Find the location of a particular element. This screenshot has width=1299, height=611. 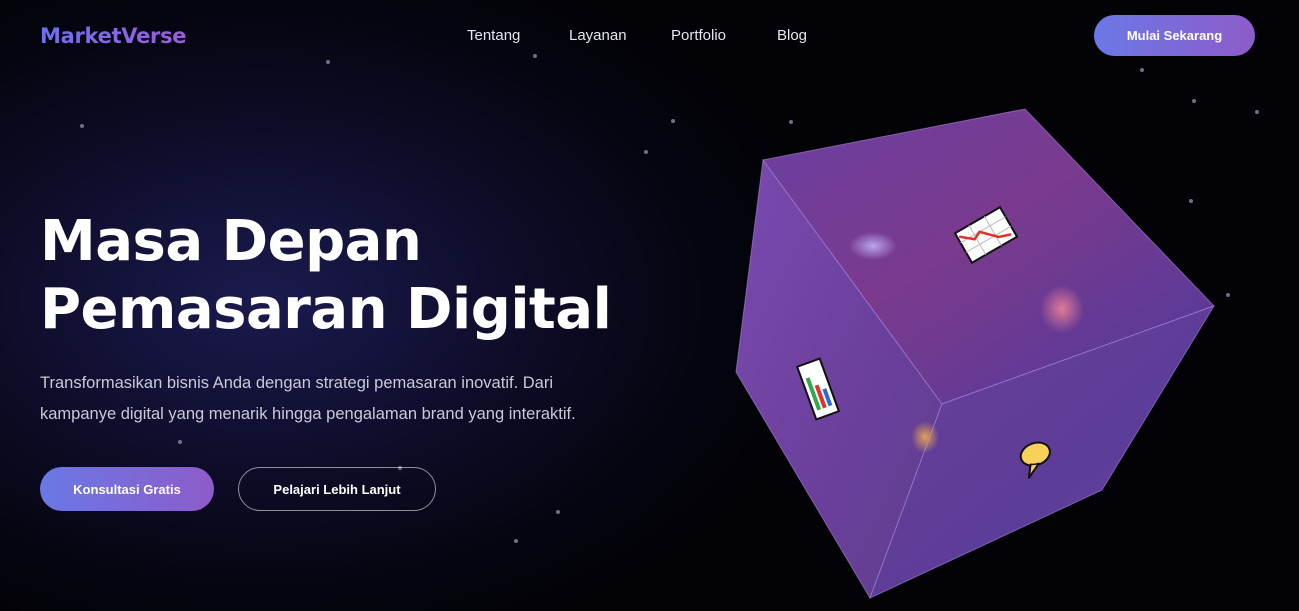

cube-front-face is located at coordinates (1042, 452).